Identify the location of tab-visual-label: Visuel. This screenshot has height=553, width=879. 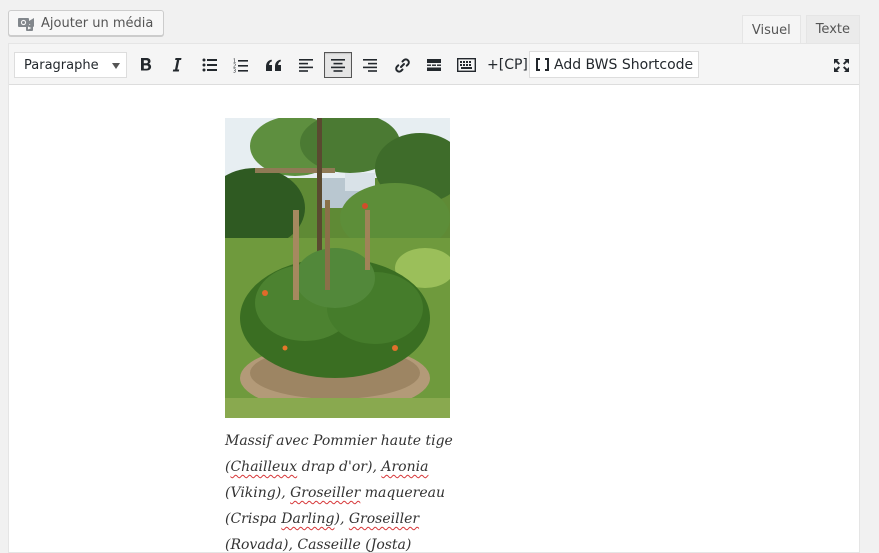
(771, 30).